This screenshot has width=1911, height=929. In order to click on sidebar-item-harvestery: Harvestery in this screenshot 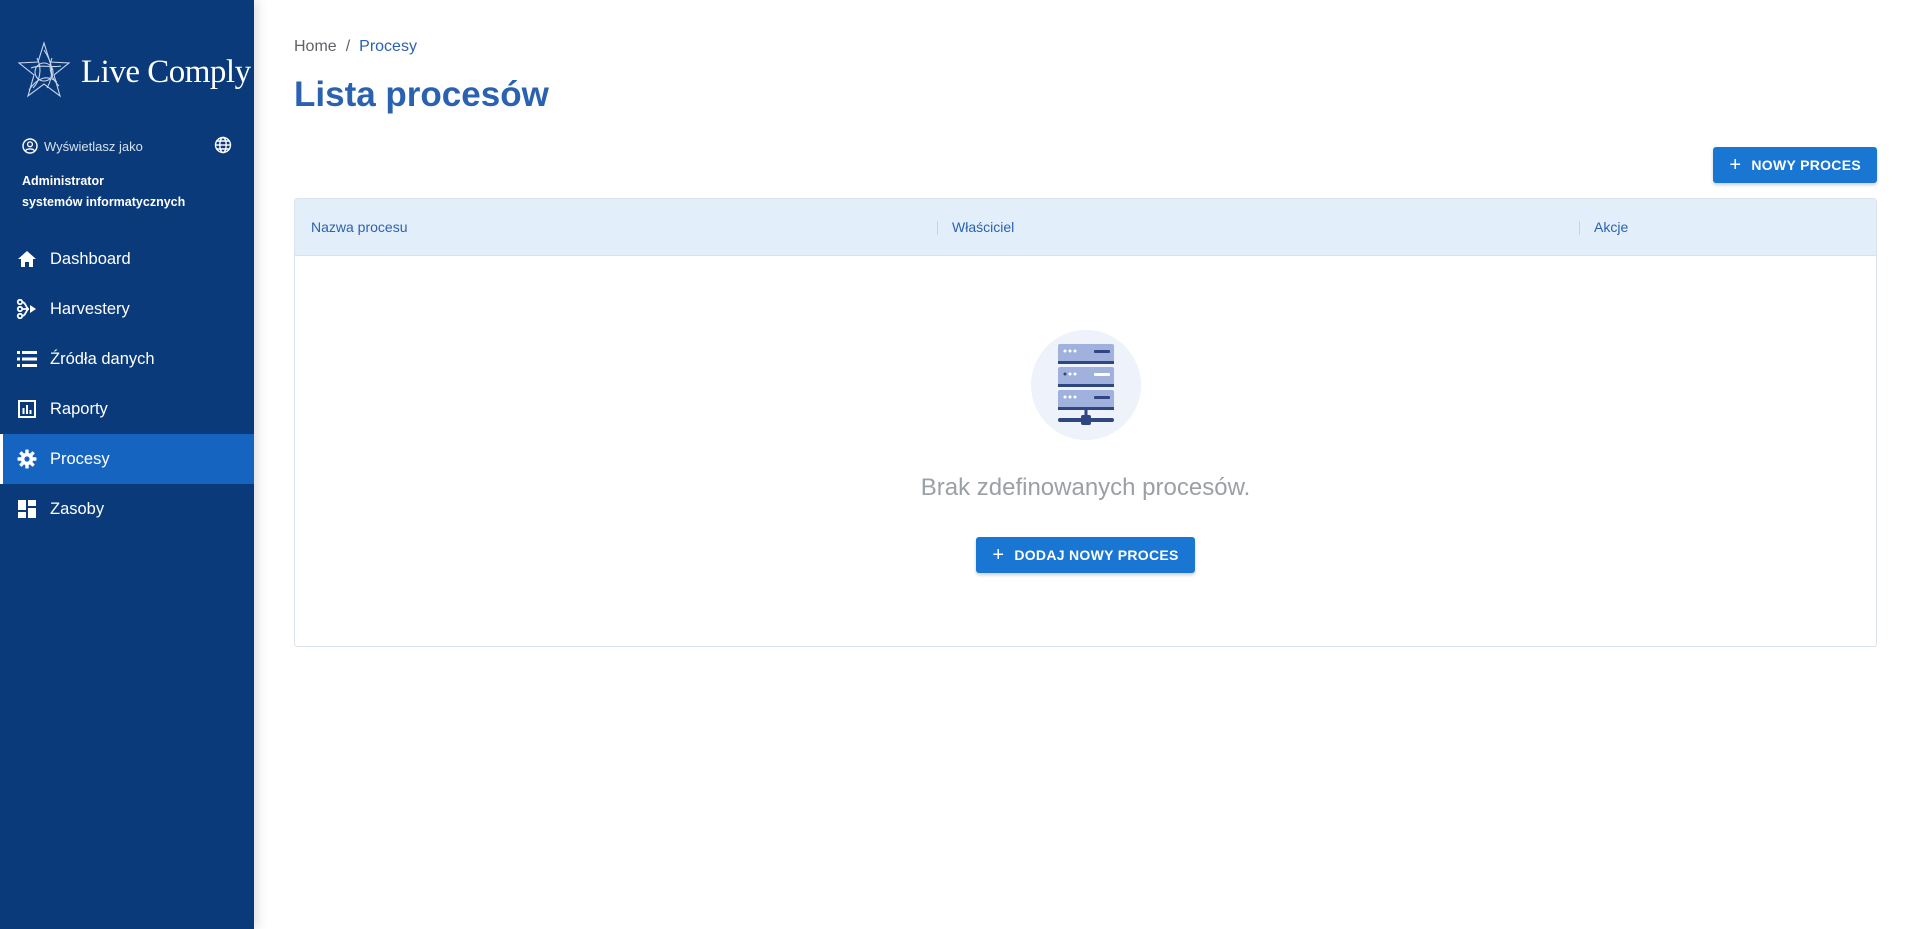, I will do `click(127, 309)`.